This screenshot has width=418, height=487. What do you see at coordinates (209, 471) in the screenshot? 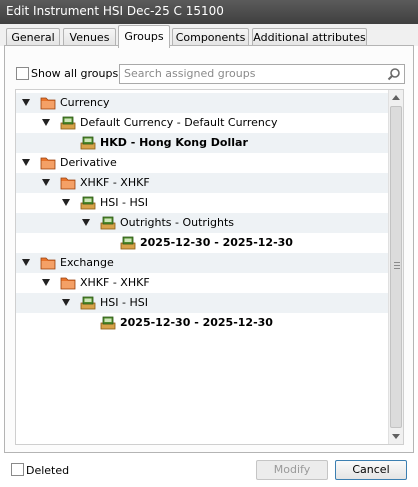
I see `dialog-footer: Deleted Modify Cancel` at bounding box center [209, 471].